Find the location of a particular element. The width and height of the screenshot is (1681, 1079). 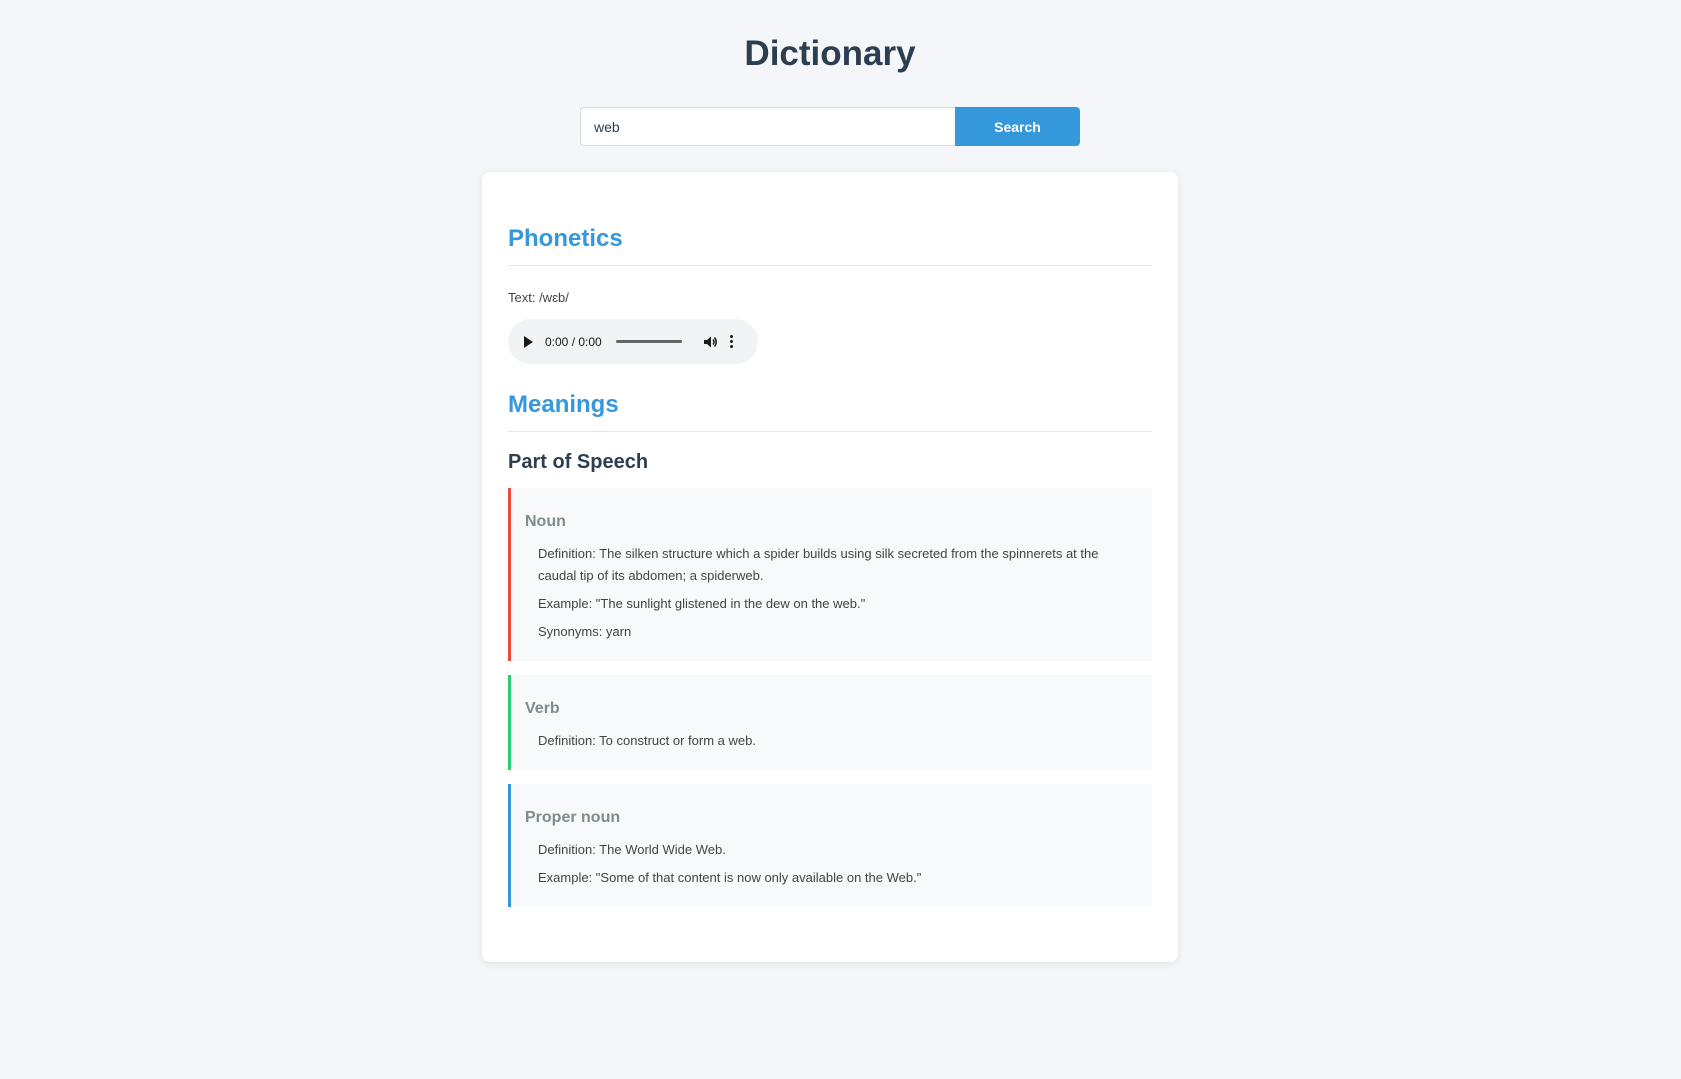

play-icon is located at coordinates (528, 341).